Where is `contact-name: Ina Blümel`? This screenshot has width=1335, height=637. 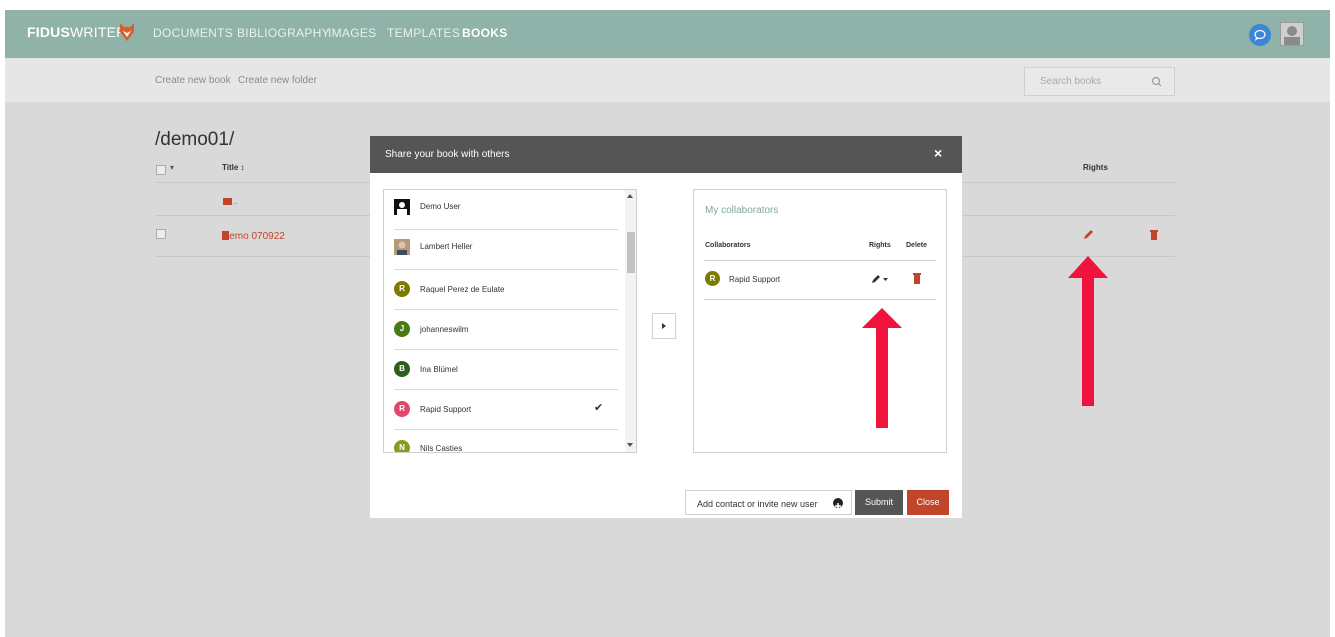 contact-name: Ina Blümel is located at coordinates (439, 369).